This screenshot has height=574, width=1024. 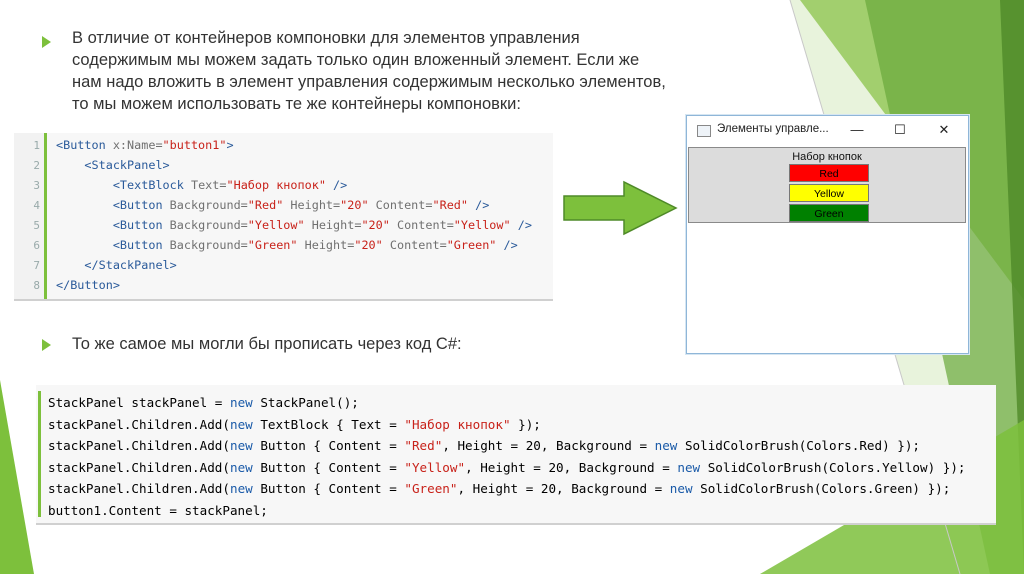 What do you see at coordinates (130, 265) in the screenshot?
I see `xaml-code-line: </StackPanel>` at bounding box center [130, 265].